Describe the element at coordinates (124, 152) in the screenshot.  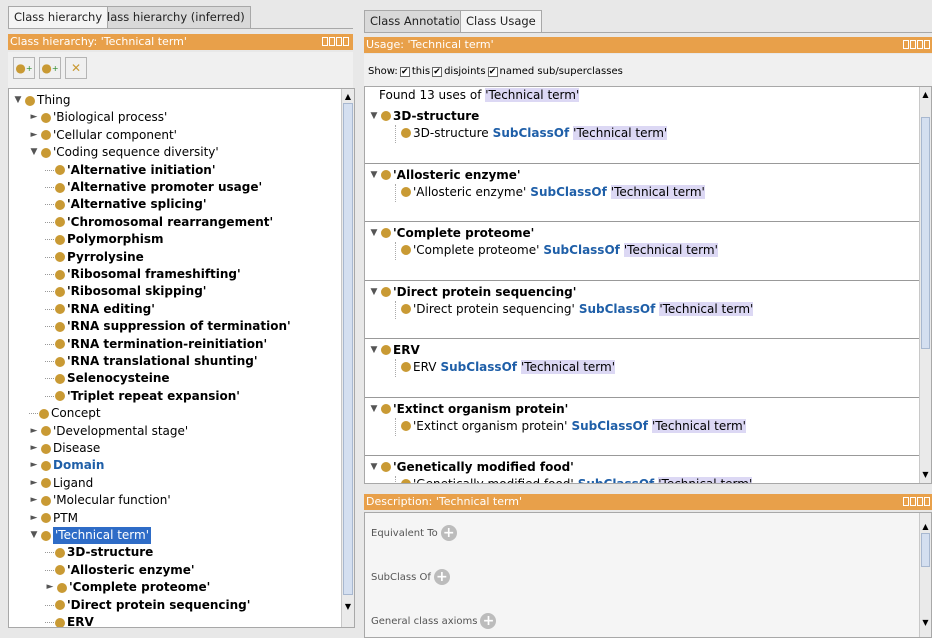
I see `tree-node: ▼ 'Coding sequence diversity'` at that location.